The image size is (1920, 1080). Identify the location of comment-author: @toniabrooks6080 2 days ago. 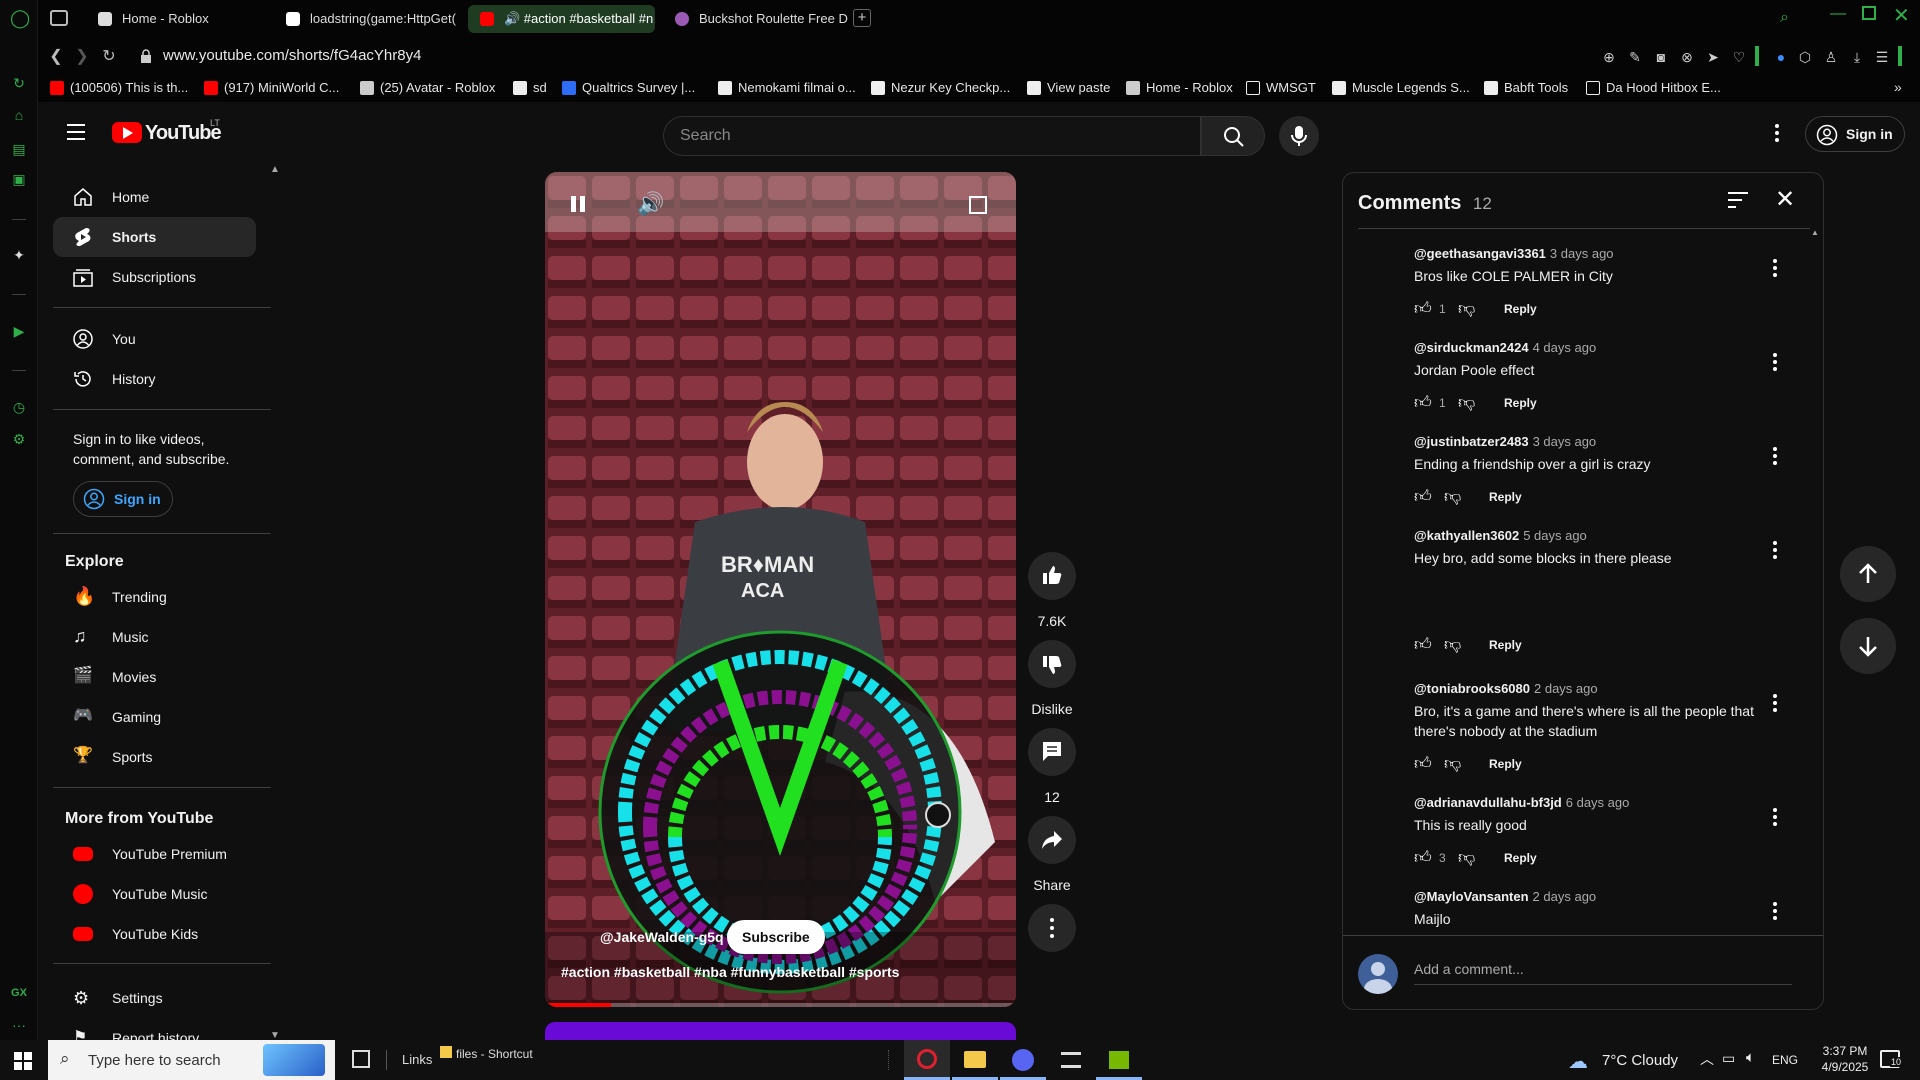
(1604, 688).